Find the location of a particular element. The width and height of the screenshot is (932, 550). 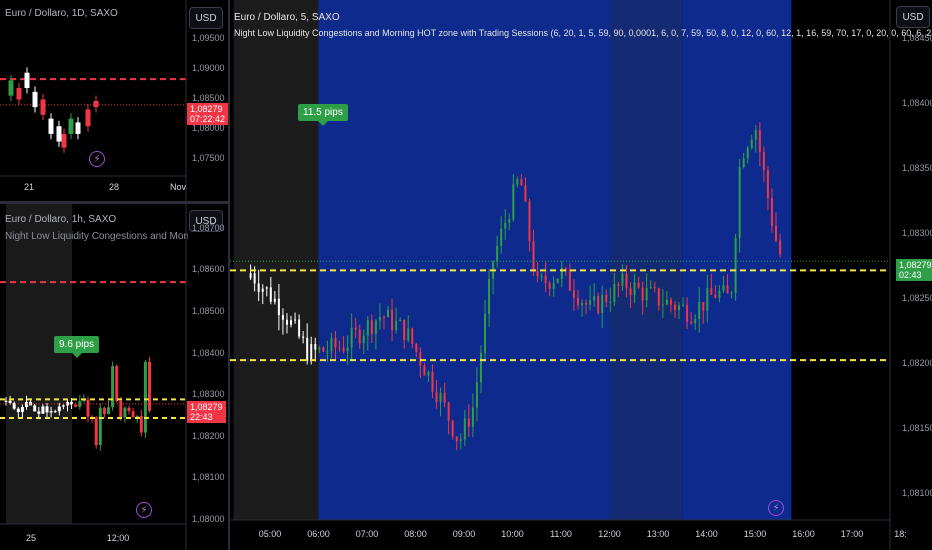

main-price-tick-3: 1,08300 is located at coordinates (917, 233).